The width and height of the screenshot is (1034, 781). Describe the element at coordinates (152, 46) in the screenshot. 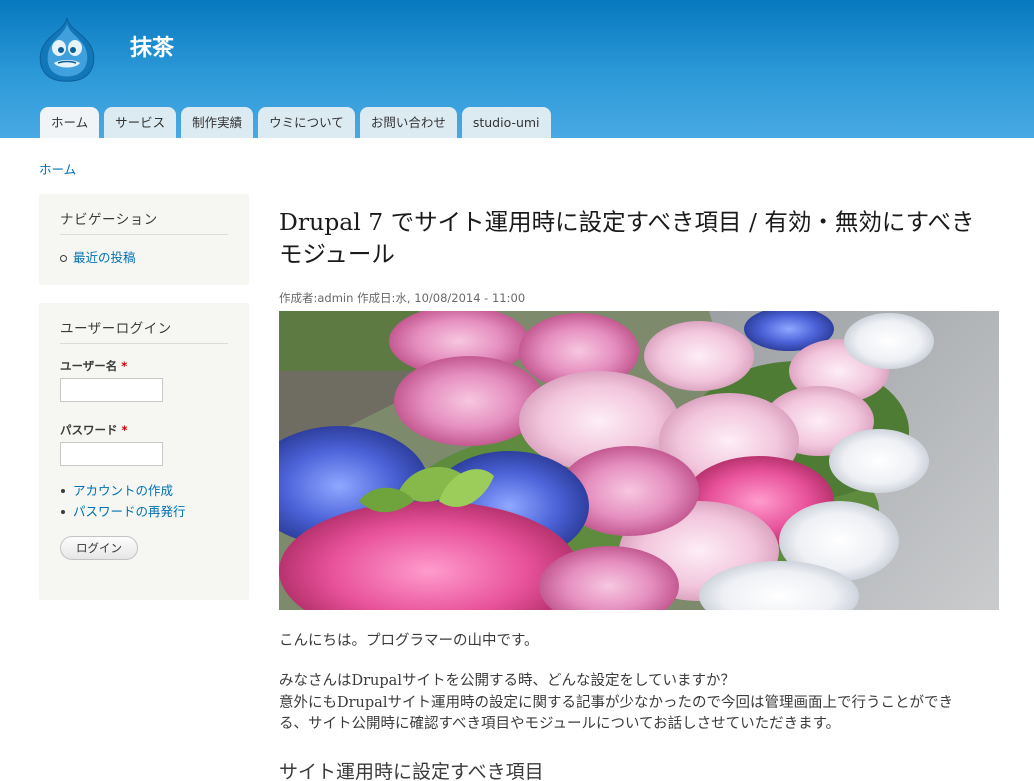

I see `site-name: 抹茶` at that location.